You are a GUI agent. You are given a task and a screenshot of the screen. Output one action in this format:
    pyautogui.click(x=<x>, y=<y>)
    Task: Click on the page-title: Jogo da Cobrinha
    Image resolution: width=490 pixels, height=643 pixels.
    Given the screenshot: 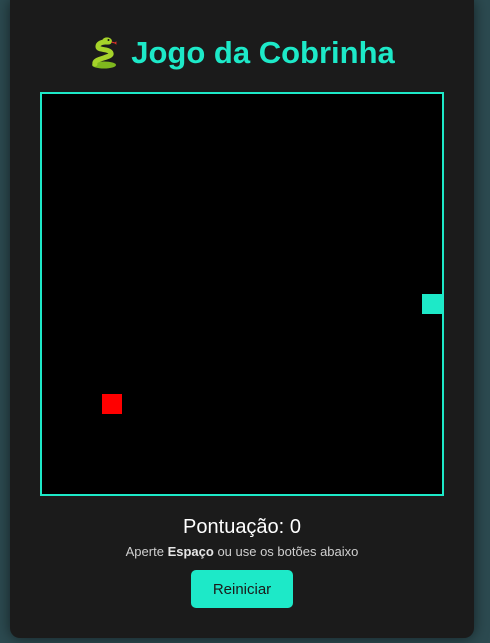 What is the action you would take?
    pyautogui.click(x=263, y=52)
    